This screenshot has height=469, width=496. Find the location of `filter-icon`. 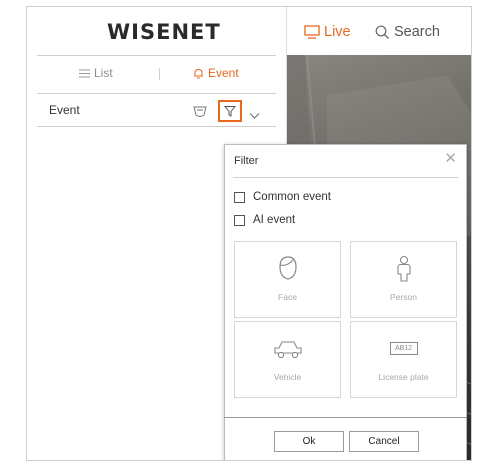

filter-icon is located at coordinates (230, 111).